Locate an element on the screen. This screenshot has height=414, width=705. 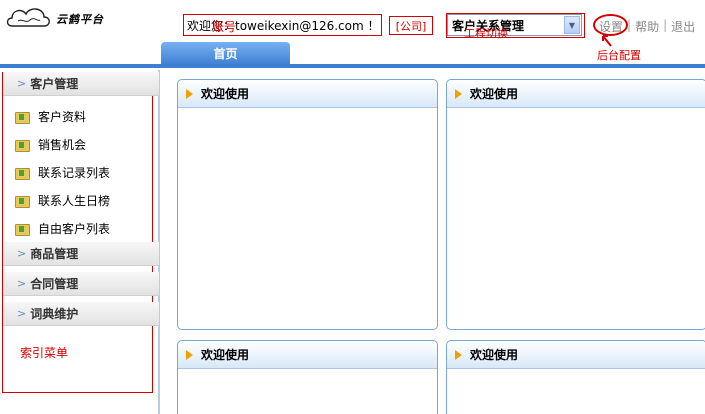
dropdown-arrow-icon: ▼ is located at coordinates (572, 25).